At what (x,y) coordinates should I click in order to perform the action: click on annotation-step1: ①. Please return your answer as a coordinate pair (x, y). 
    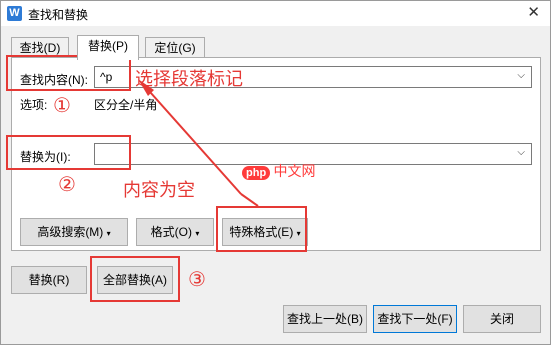
    Looking at the image, I should click on (62, 105).